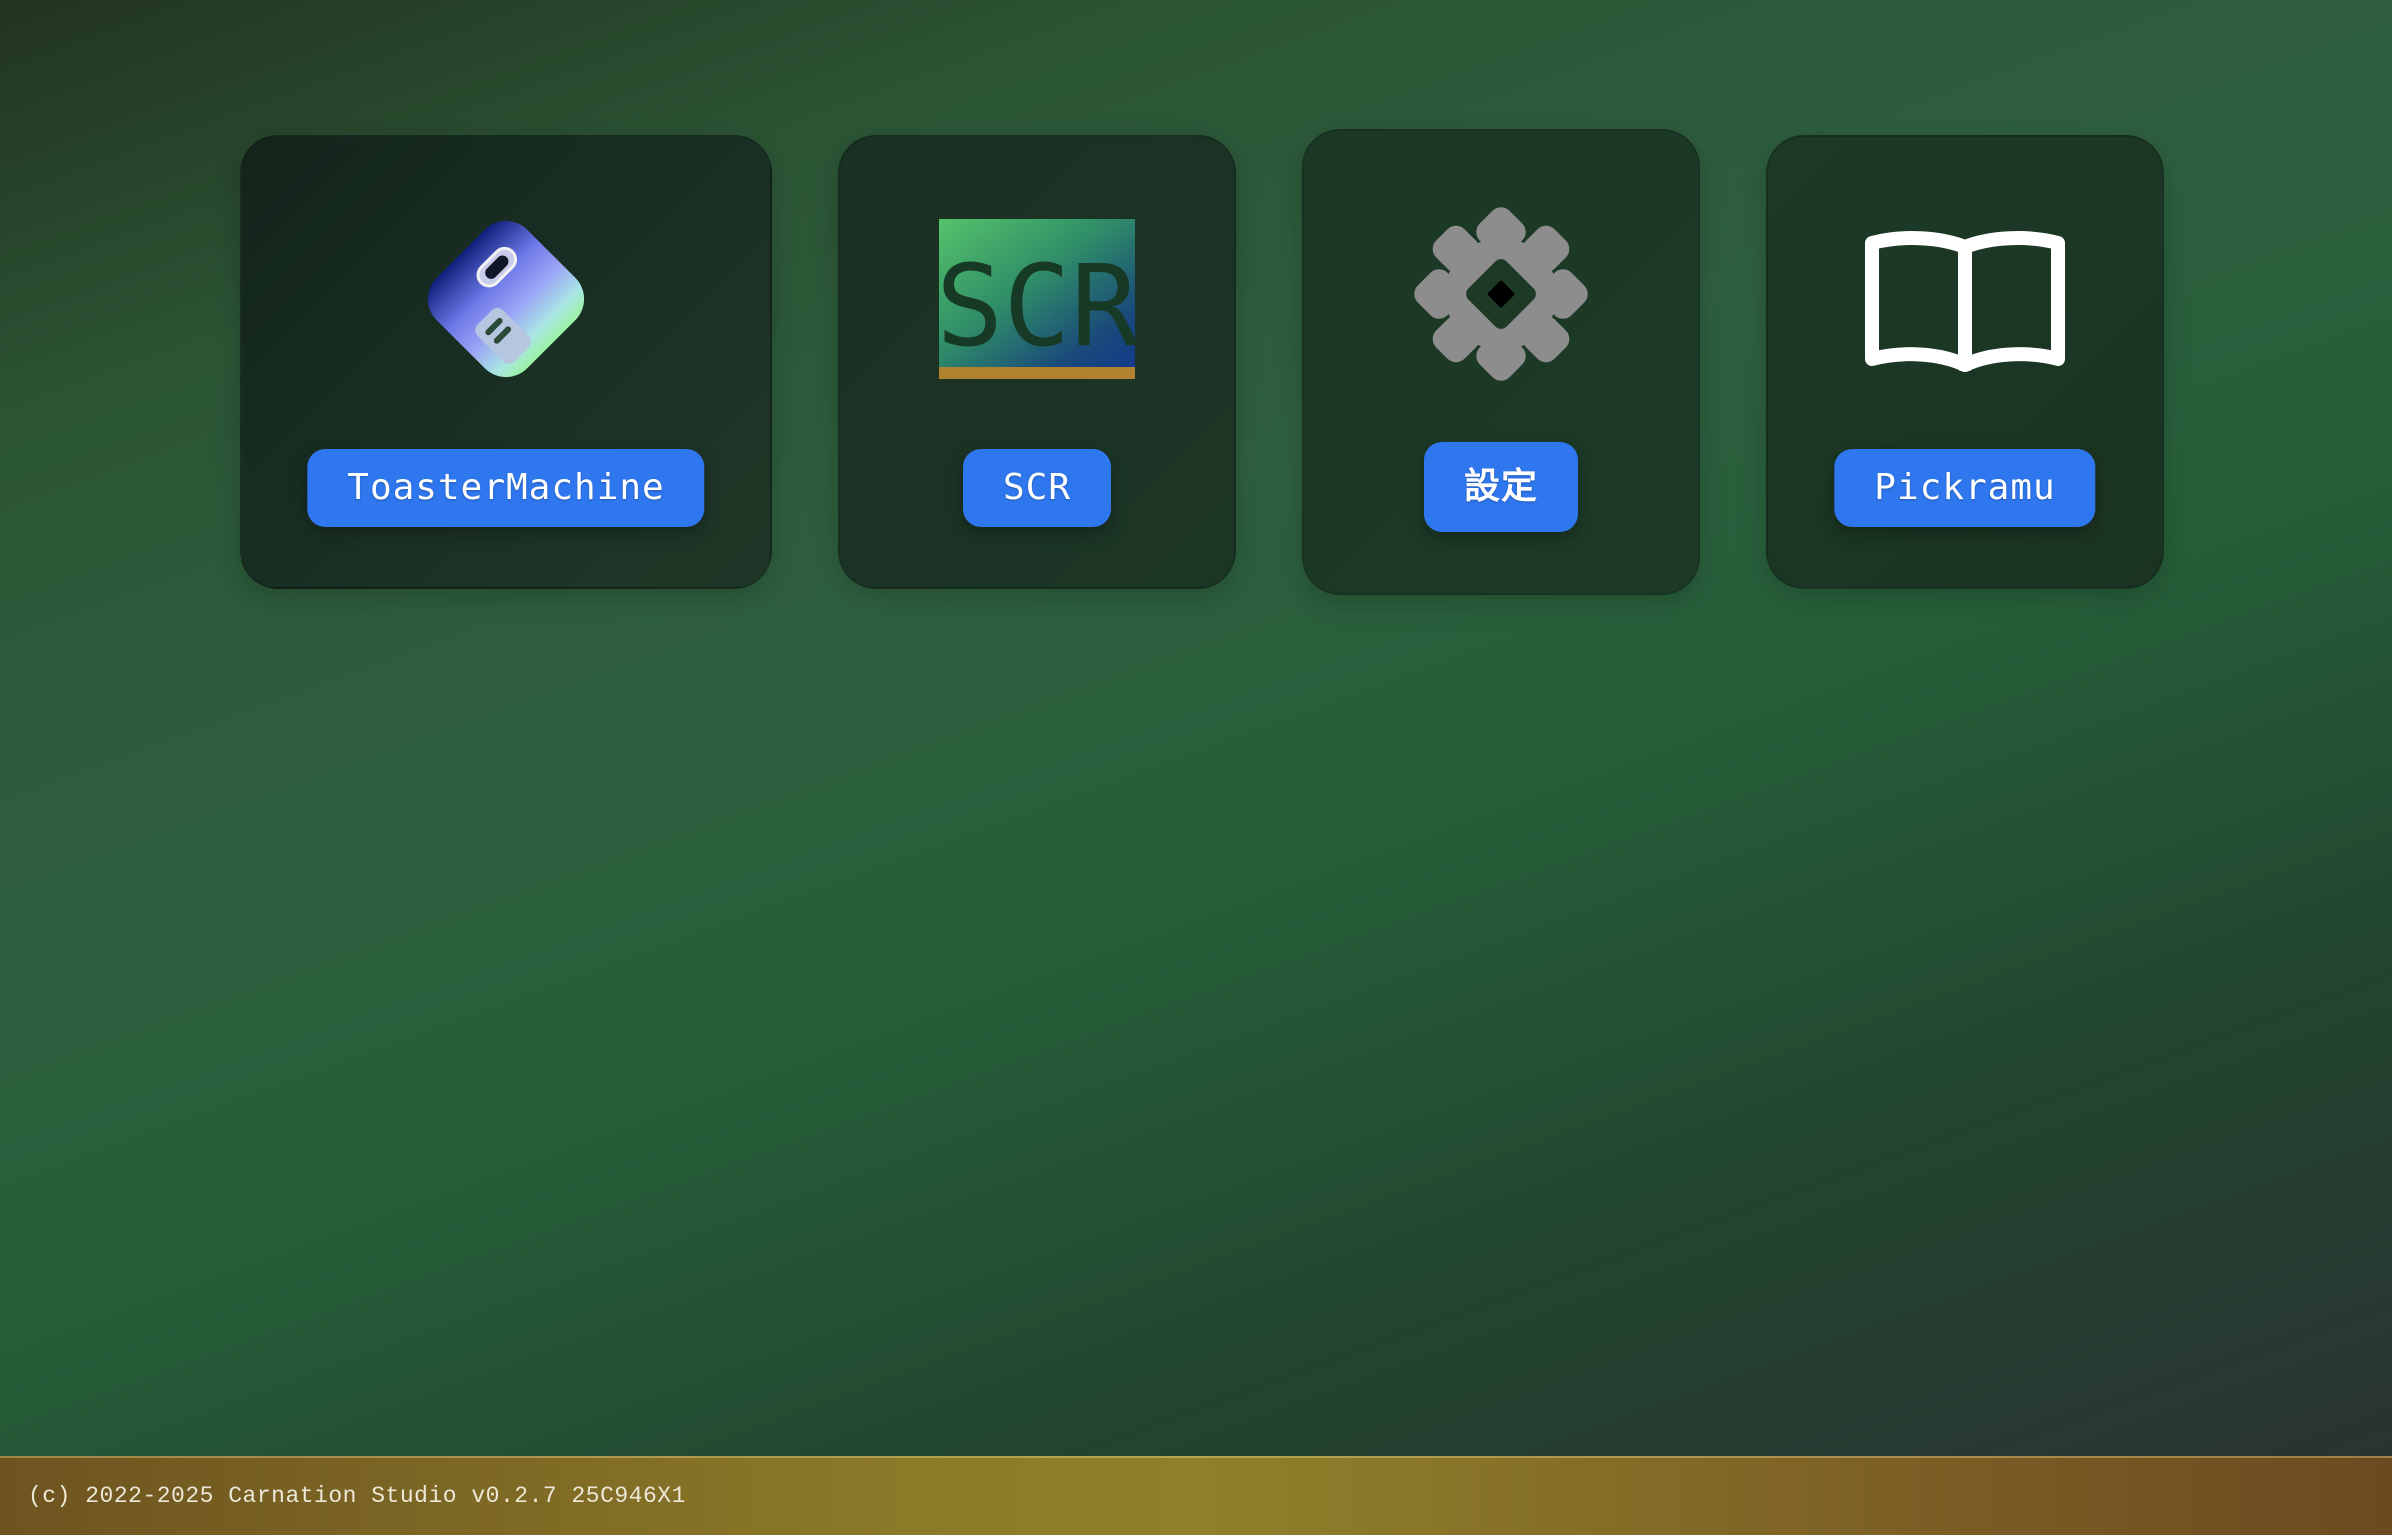 The width and height of the screenshot is (2392, 1535). What do you see at coordinates (506, 299) in the screenshot?
I see `toaster-machine-icon` at bounding box center [506, 299].